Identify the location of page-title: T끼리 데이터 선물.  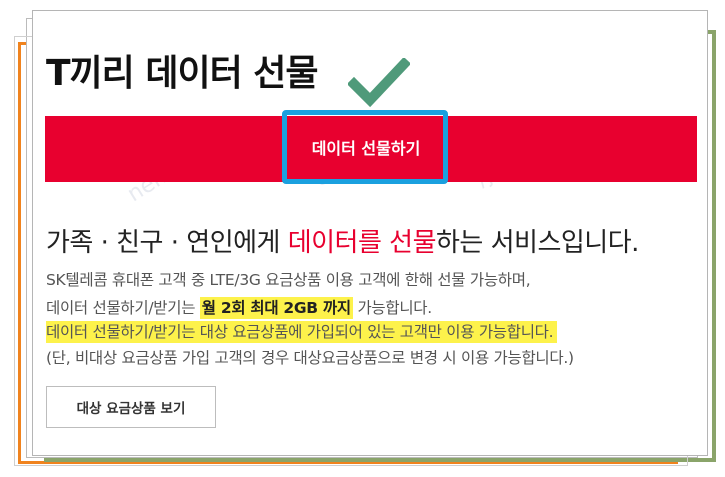
(182, 73).